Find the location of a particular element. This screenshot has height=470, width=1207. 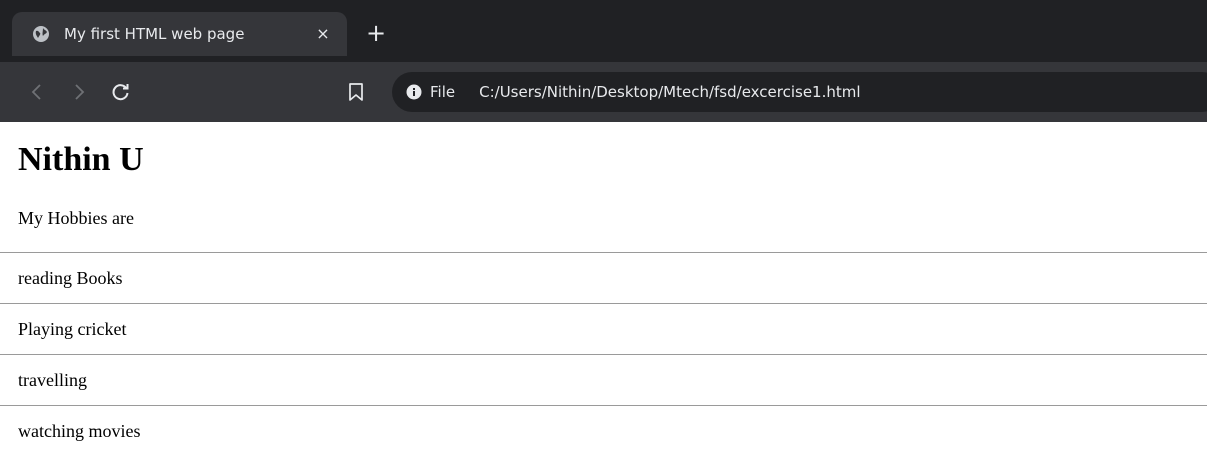

forward-arrow-icon is located at coordinates (80, 92).